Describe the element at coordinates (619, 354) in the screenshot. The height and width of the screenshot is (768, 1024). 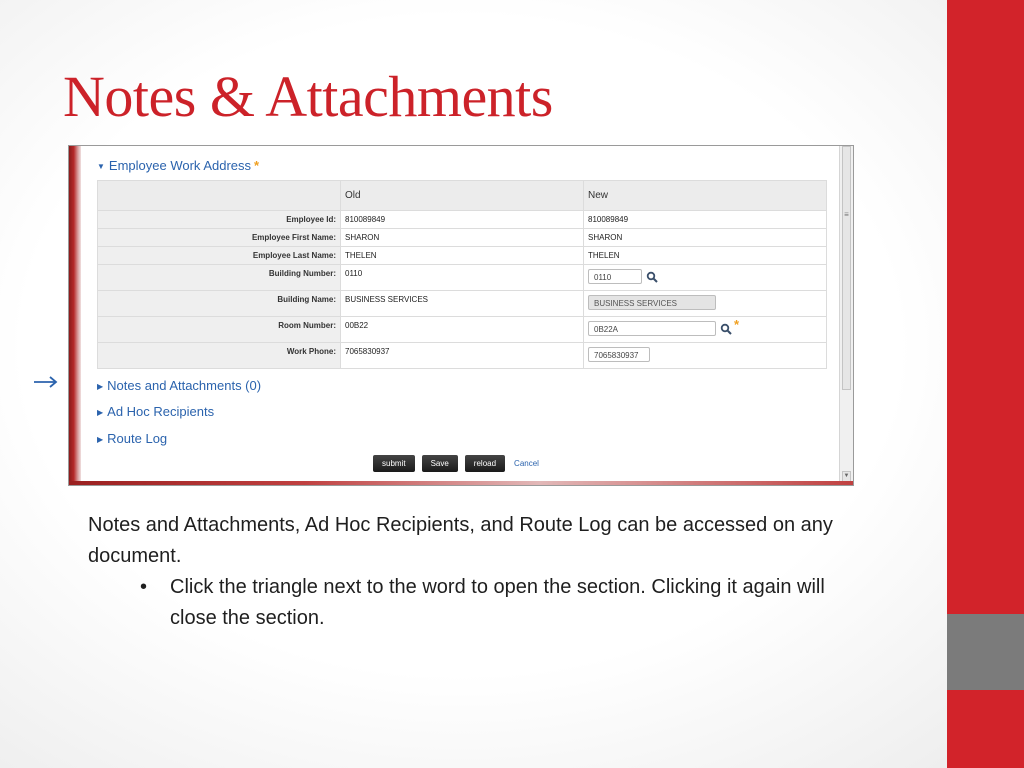
I see `work-phone-input: 7065830937` at that location.